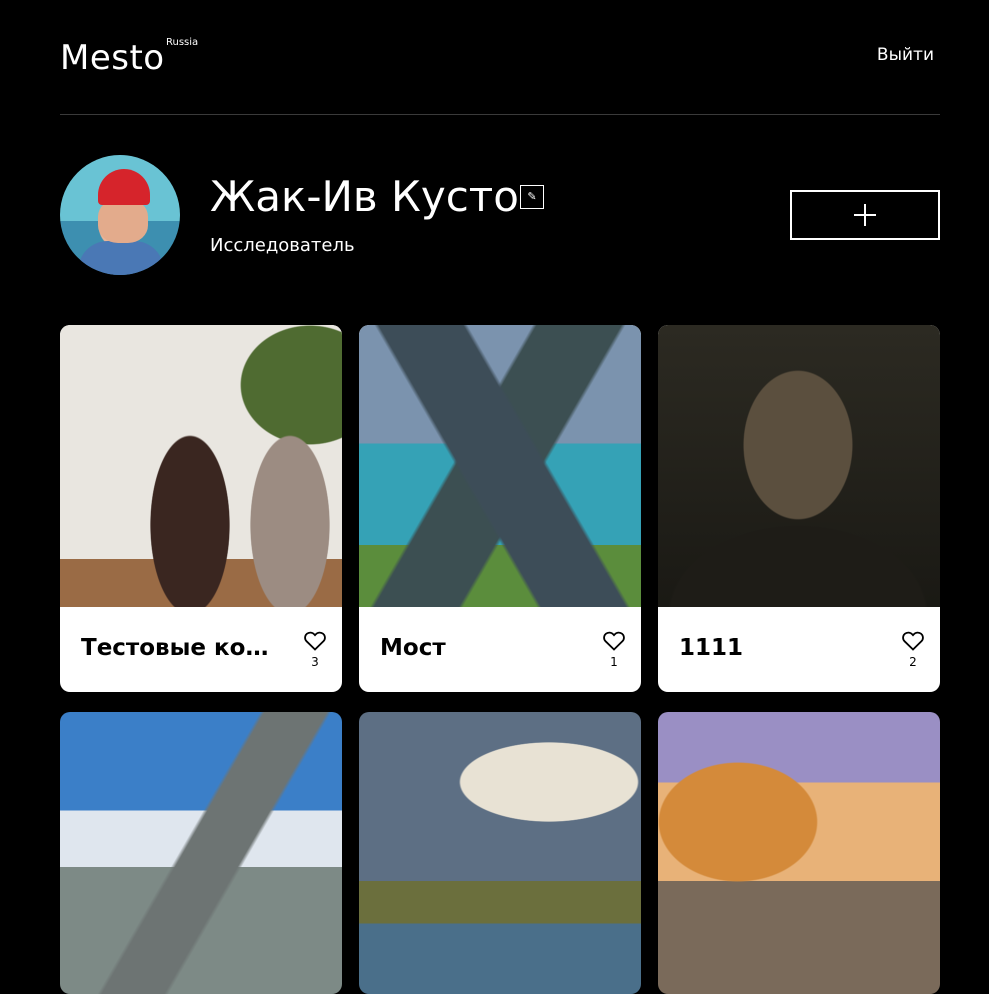  I want to click on avatar, so click(120, 215).